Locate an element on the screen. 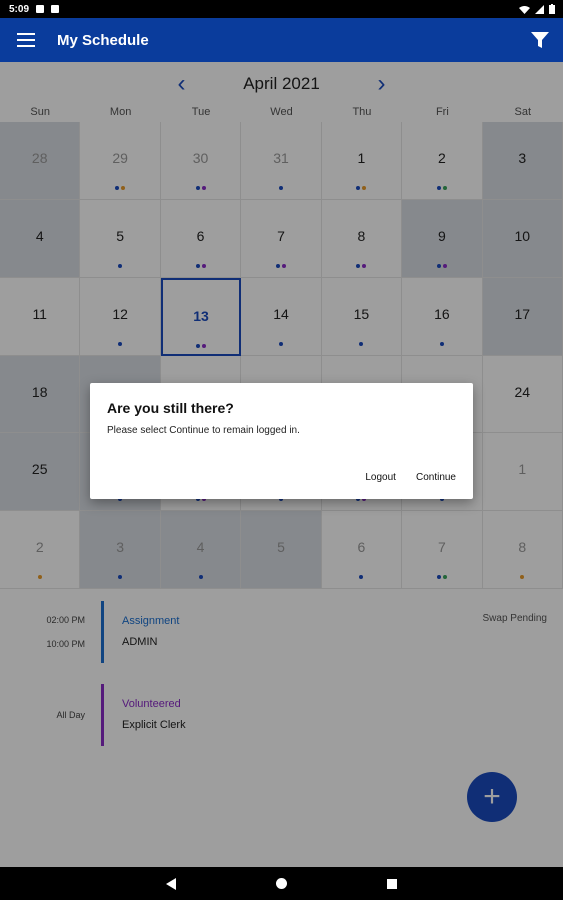 This screenshot has height=900, width=563. notification-icon is located at coordinates (40, 9).